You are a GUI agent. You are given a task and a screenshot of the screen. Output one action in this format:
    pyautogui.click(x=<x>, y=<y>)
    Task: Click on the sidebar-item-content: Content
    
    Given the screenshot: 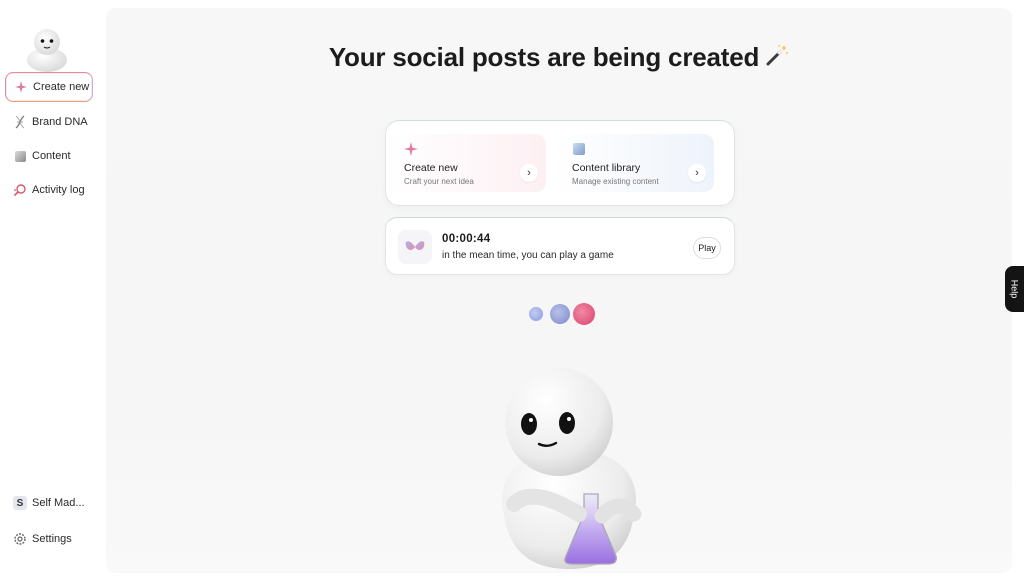 What is the action you would take?
    pyautogui.click(x=49, y=156)
    